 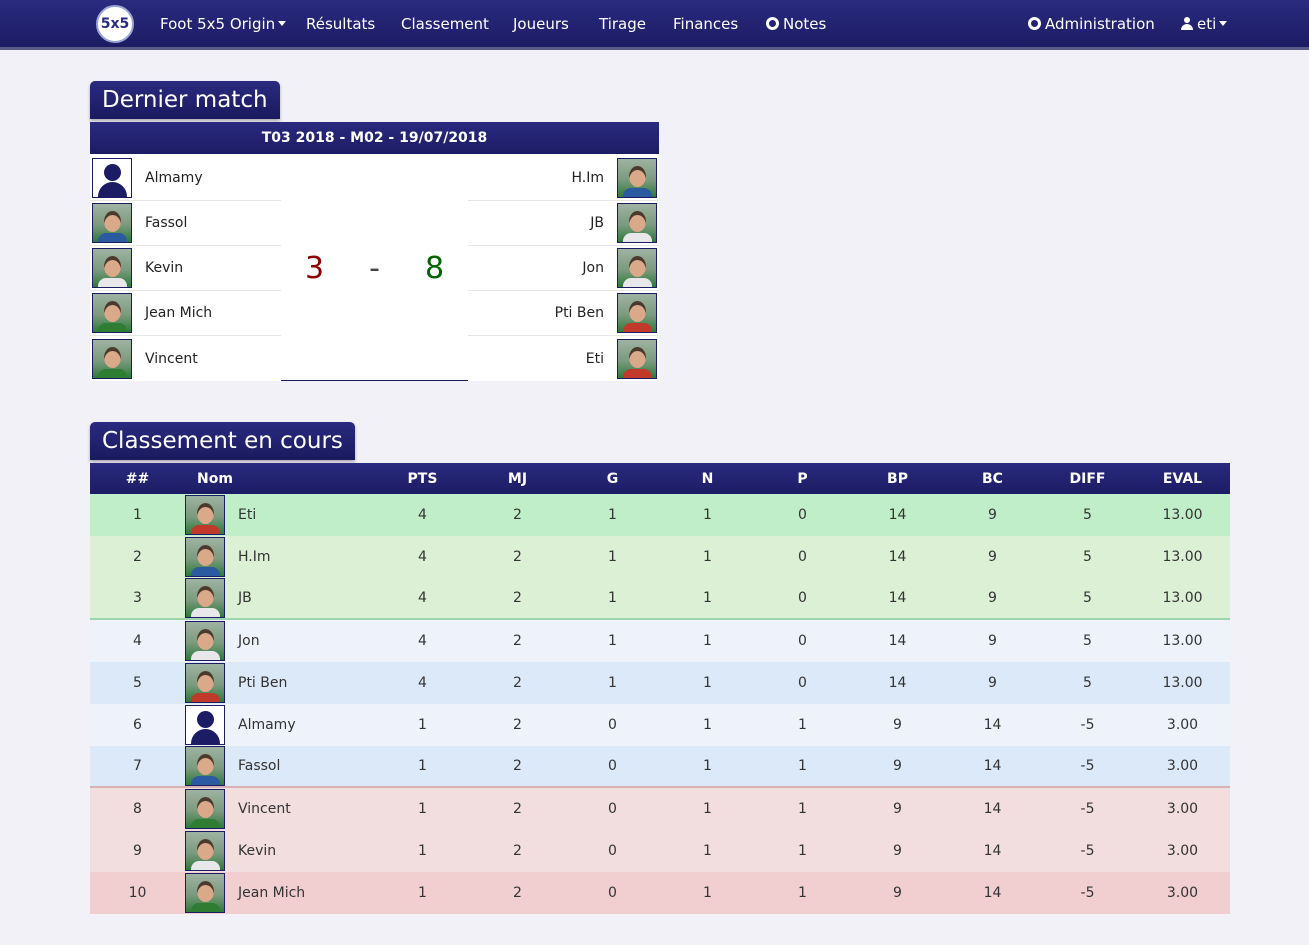 What do you see at coordinates (612, 851) in the screenshot?
I see `g-cell: 0` at bounding box center [612, 851].